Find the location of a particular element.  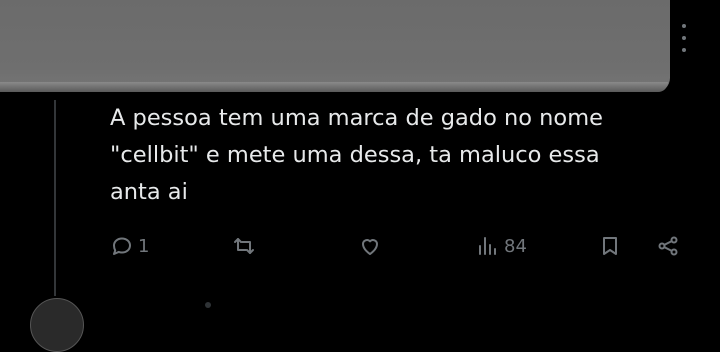

avatar is located at coordinates (57, 325).